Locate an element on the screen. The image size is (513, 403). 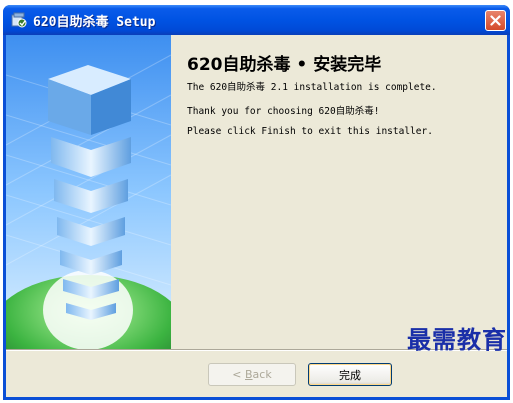
page-title: 620自助杀毒 • 安装完毕 is located at coordinates (284, 65).